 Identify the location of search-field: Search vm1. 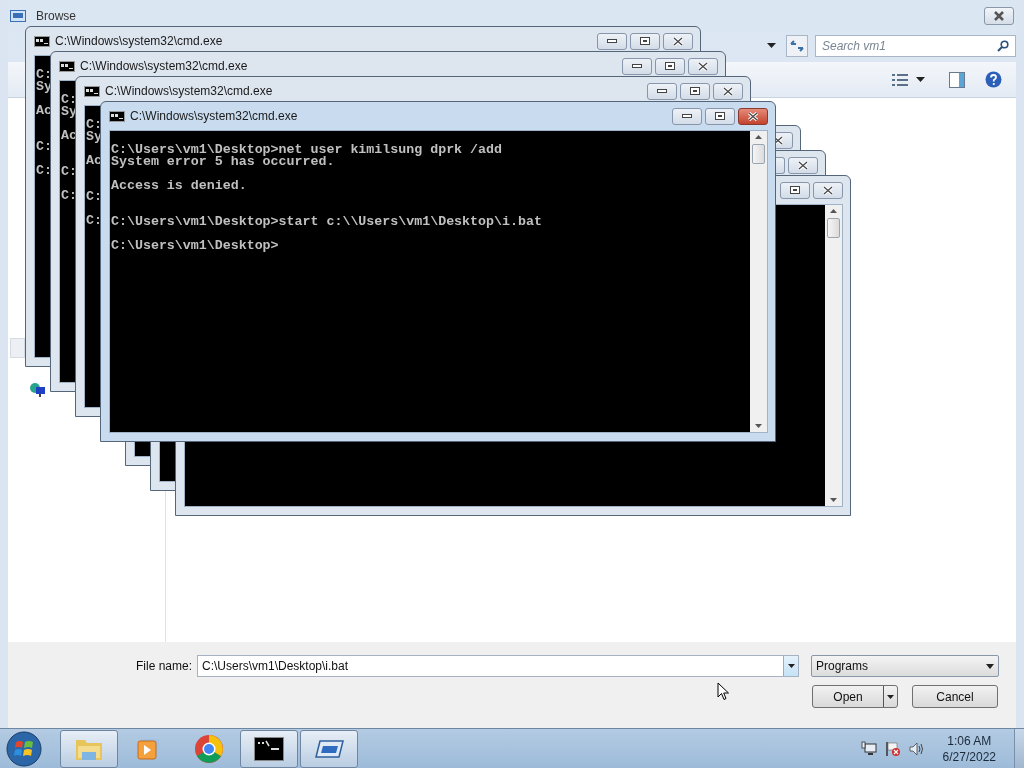
(915, 46).